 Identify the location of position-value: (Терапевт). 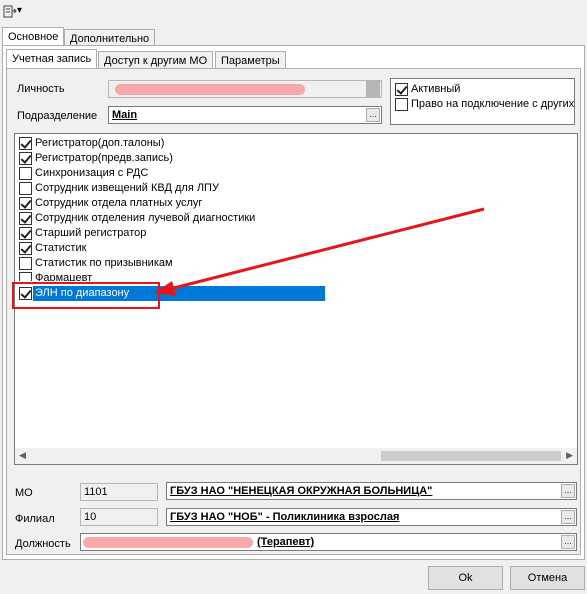
(286, 542).